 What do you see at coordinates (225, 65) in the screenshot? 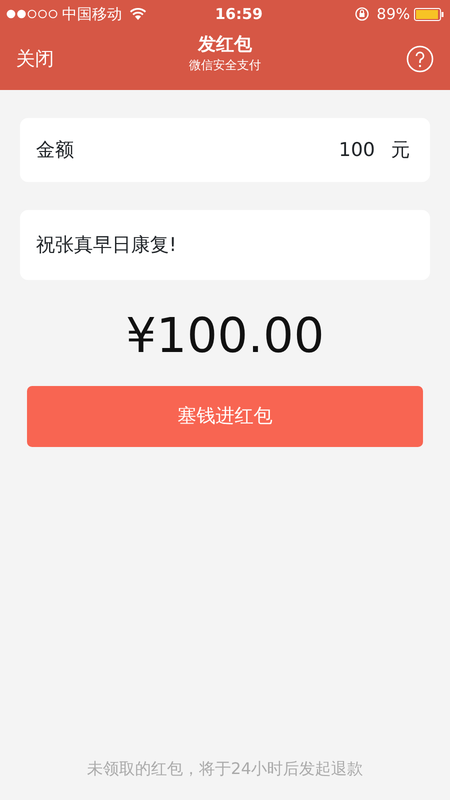
I see `page-subtitle: 微信安全支付` at bounding box center [225, 65].